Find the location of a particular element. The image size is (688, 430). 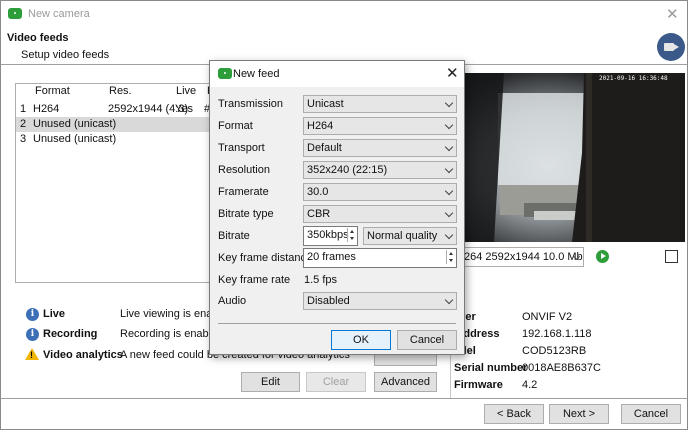

bitrate-type-select: CBR is located at coordinates (380, 214).